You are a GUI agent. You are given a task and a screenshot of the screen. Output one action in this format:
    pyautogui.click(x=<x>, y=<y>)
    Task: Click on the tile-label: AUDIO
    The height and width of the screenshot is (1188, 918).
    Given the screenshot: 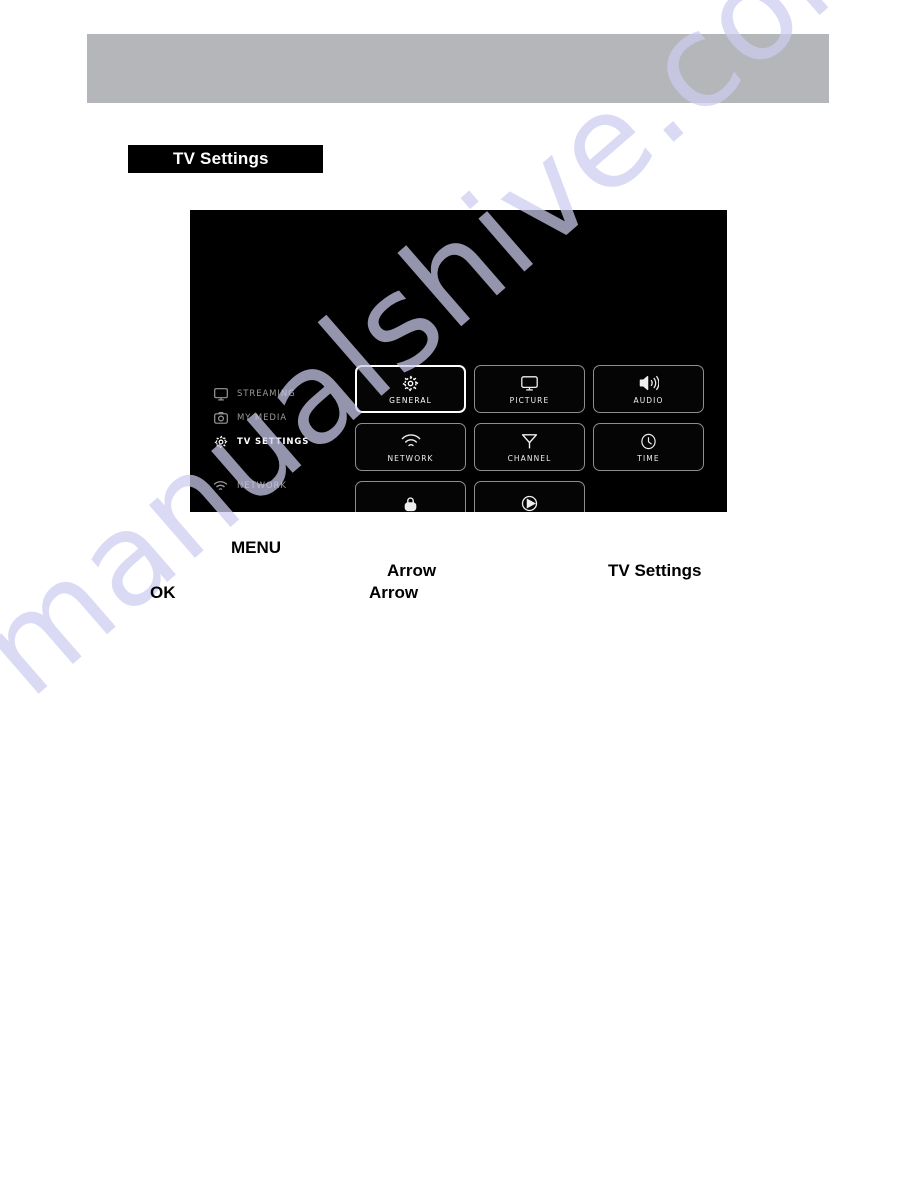 What is the action you would take?
    pyautogui.click(x=648, y=400)
    